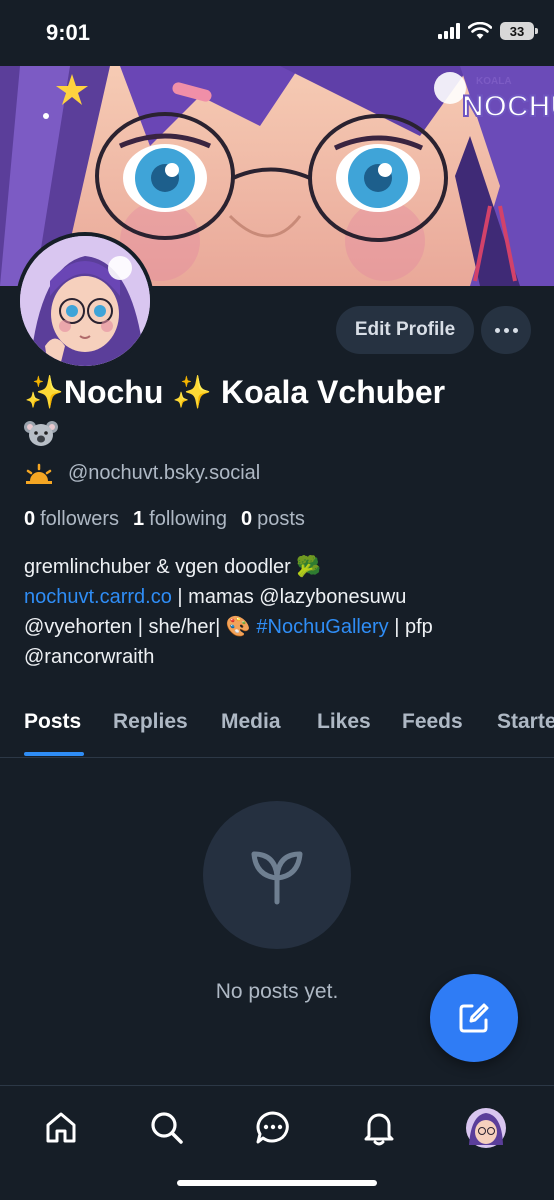 The width and height of the screenshot is (554, 1200). Describe the element at coordinates (410, 627) in the screenshot. I see `bio-text: | pfp` at that location.